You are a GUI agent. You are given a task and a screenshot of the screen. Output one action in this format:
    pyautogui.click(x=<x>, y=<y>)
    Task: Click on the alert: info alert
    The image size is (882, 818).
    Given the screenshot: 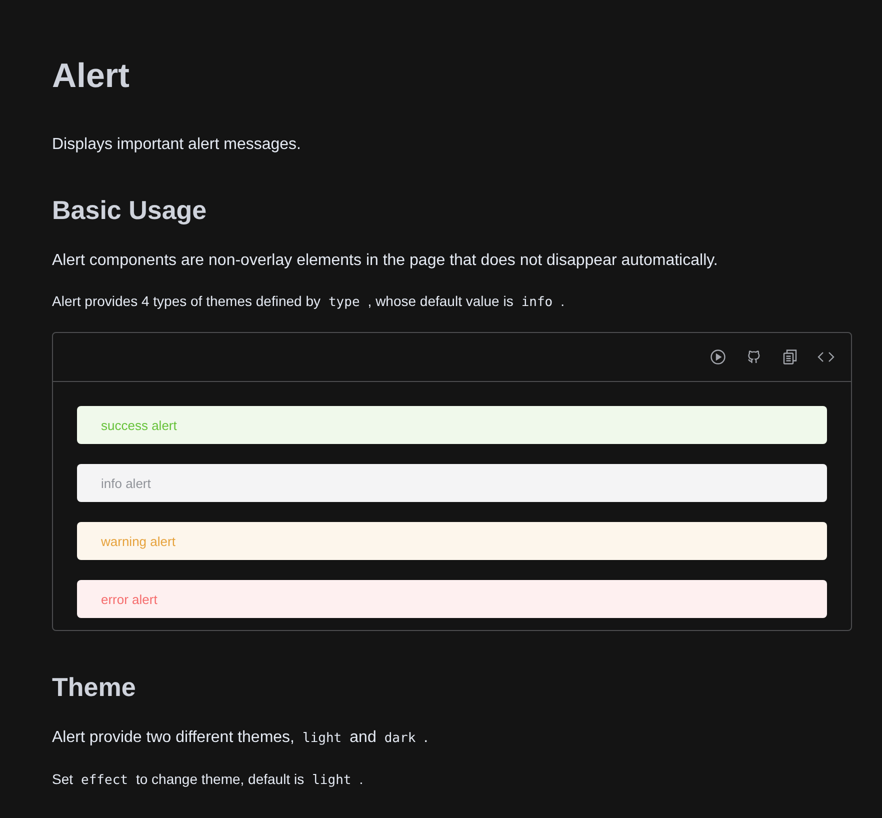 What is the action you would take?
    pyautogui.click(x=452, y=483)
    